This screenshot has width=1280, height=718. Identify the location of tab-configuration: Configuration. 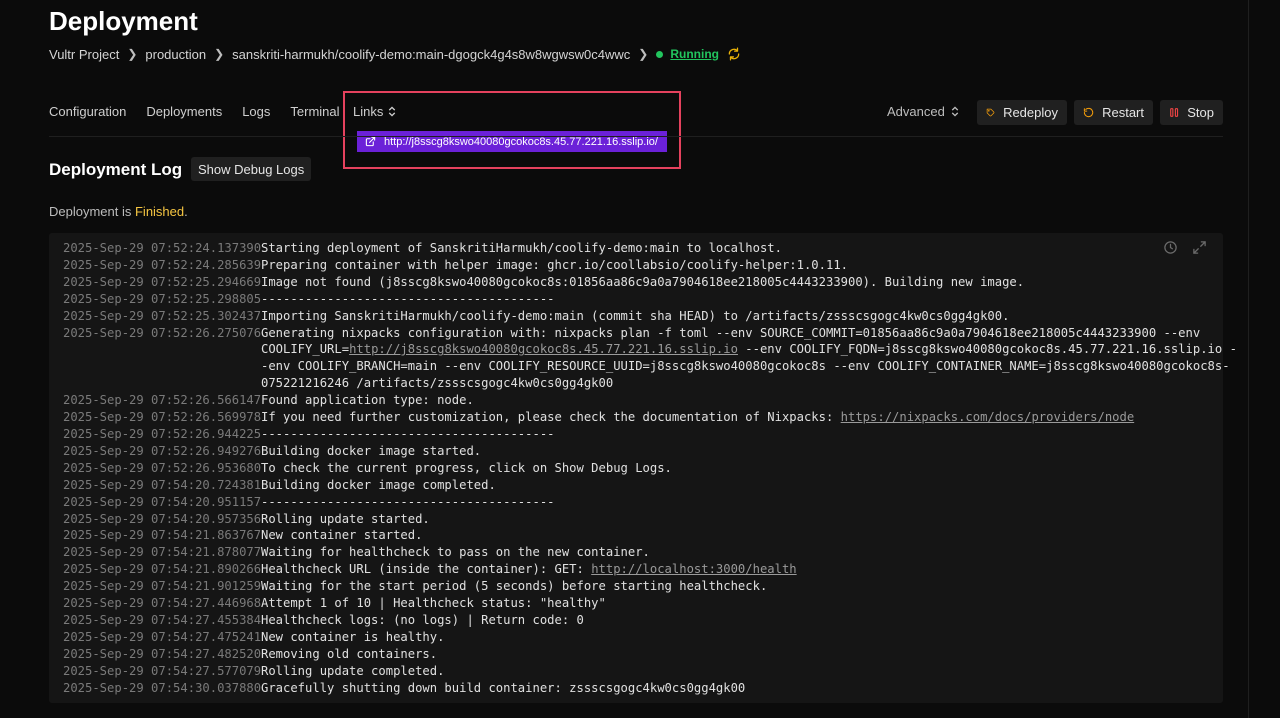
(87, 111).